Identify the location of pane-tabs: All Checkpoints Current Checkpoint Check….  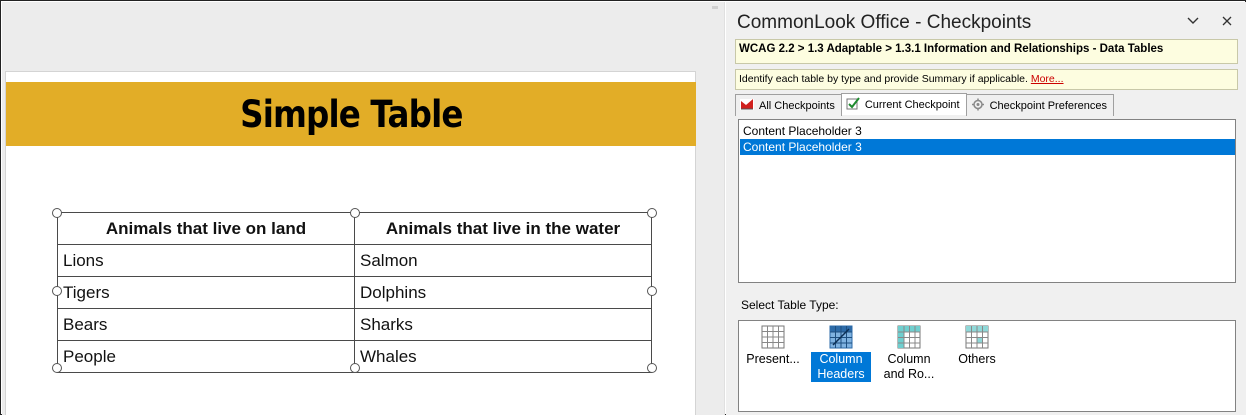
(925, 104).